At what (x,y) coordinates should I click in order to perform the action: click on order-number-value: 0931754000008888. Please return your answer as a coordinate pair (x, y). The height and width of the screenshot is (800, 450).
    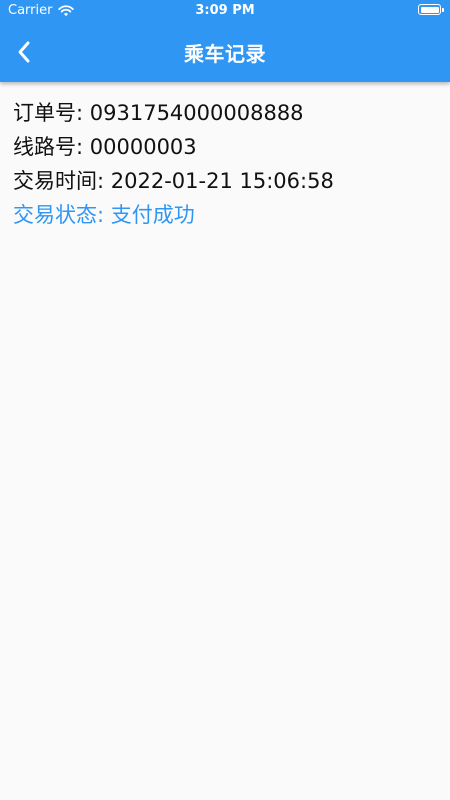
    Looking at the image, I should click on (196, 113).